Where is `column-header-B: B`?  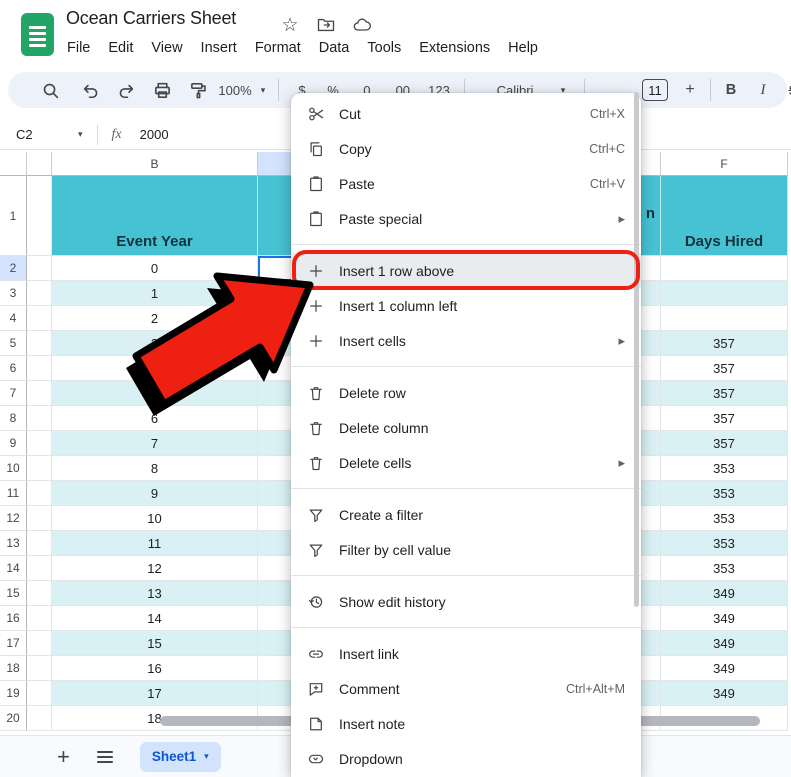
column-header-B: B is located at coordinates (155, 164).